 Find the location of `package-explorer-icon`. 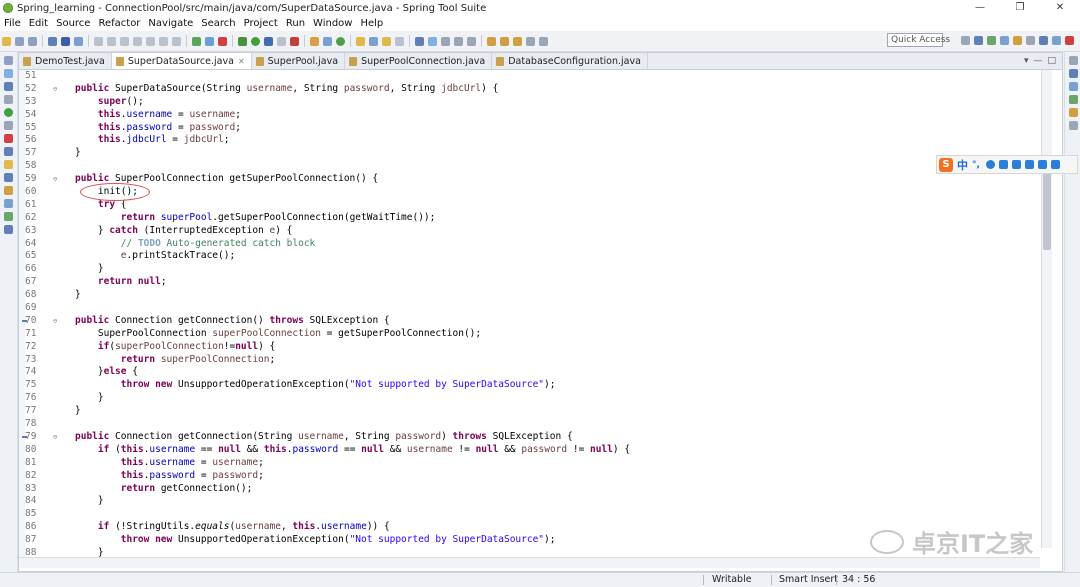

package-explorer-icon is located at coordinates (8, 60).